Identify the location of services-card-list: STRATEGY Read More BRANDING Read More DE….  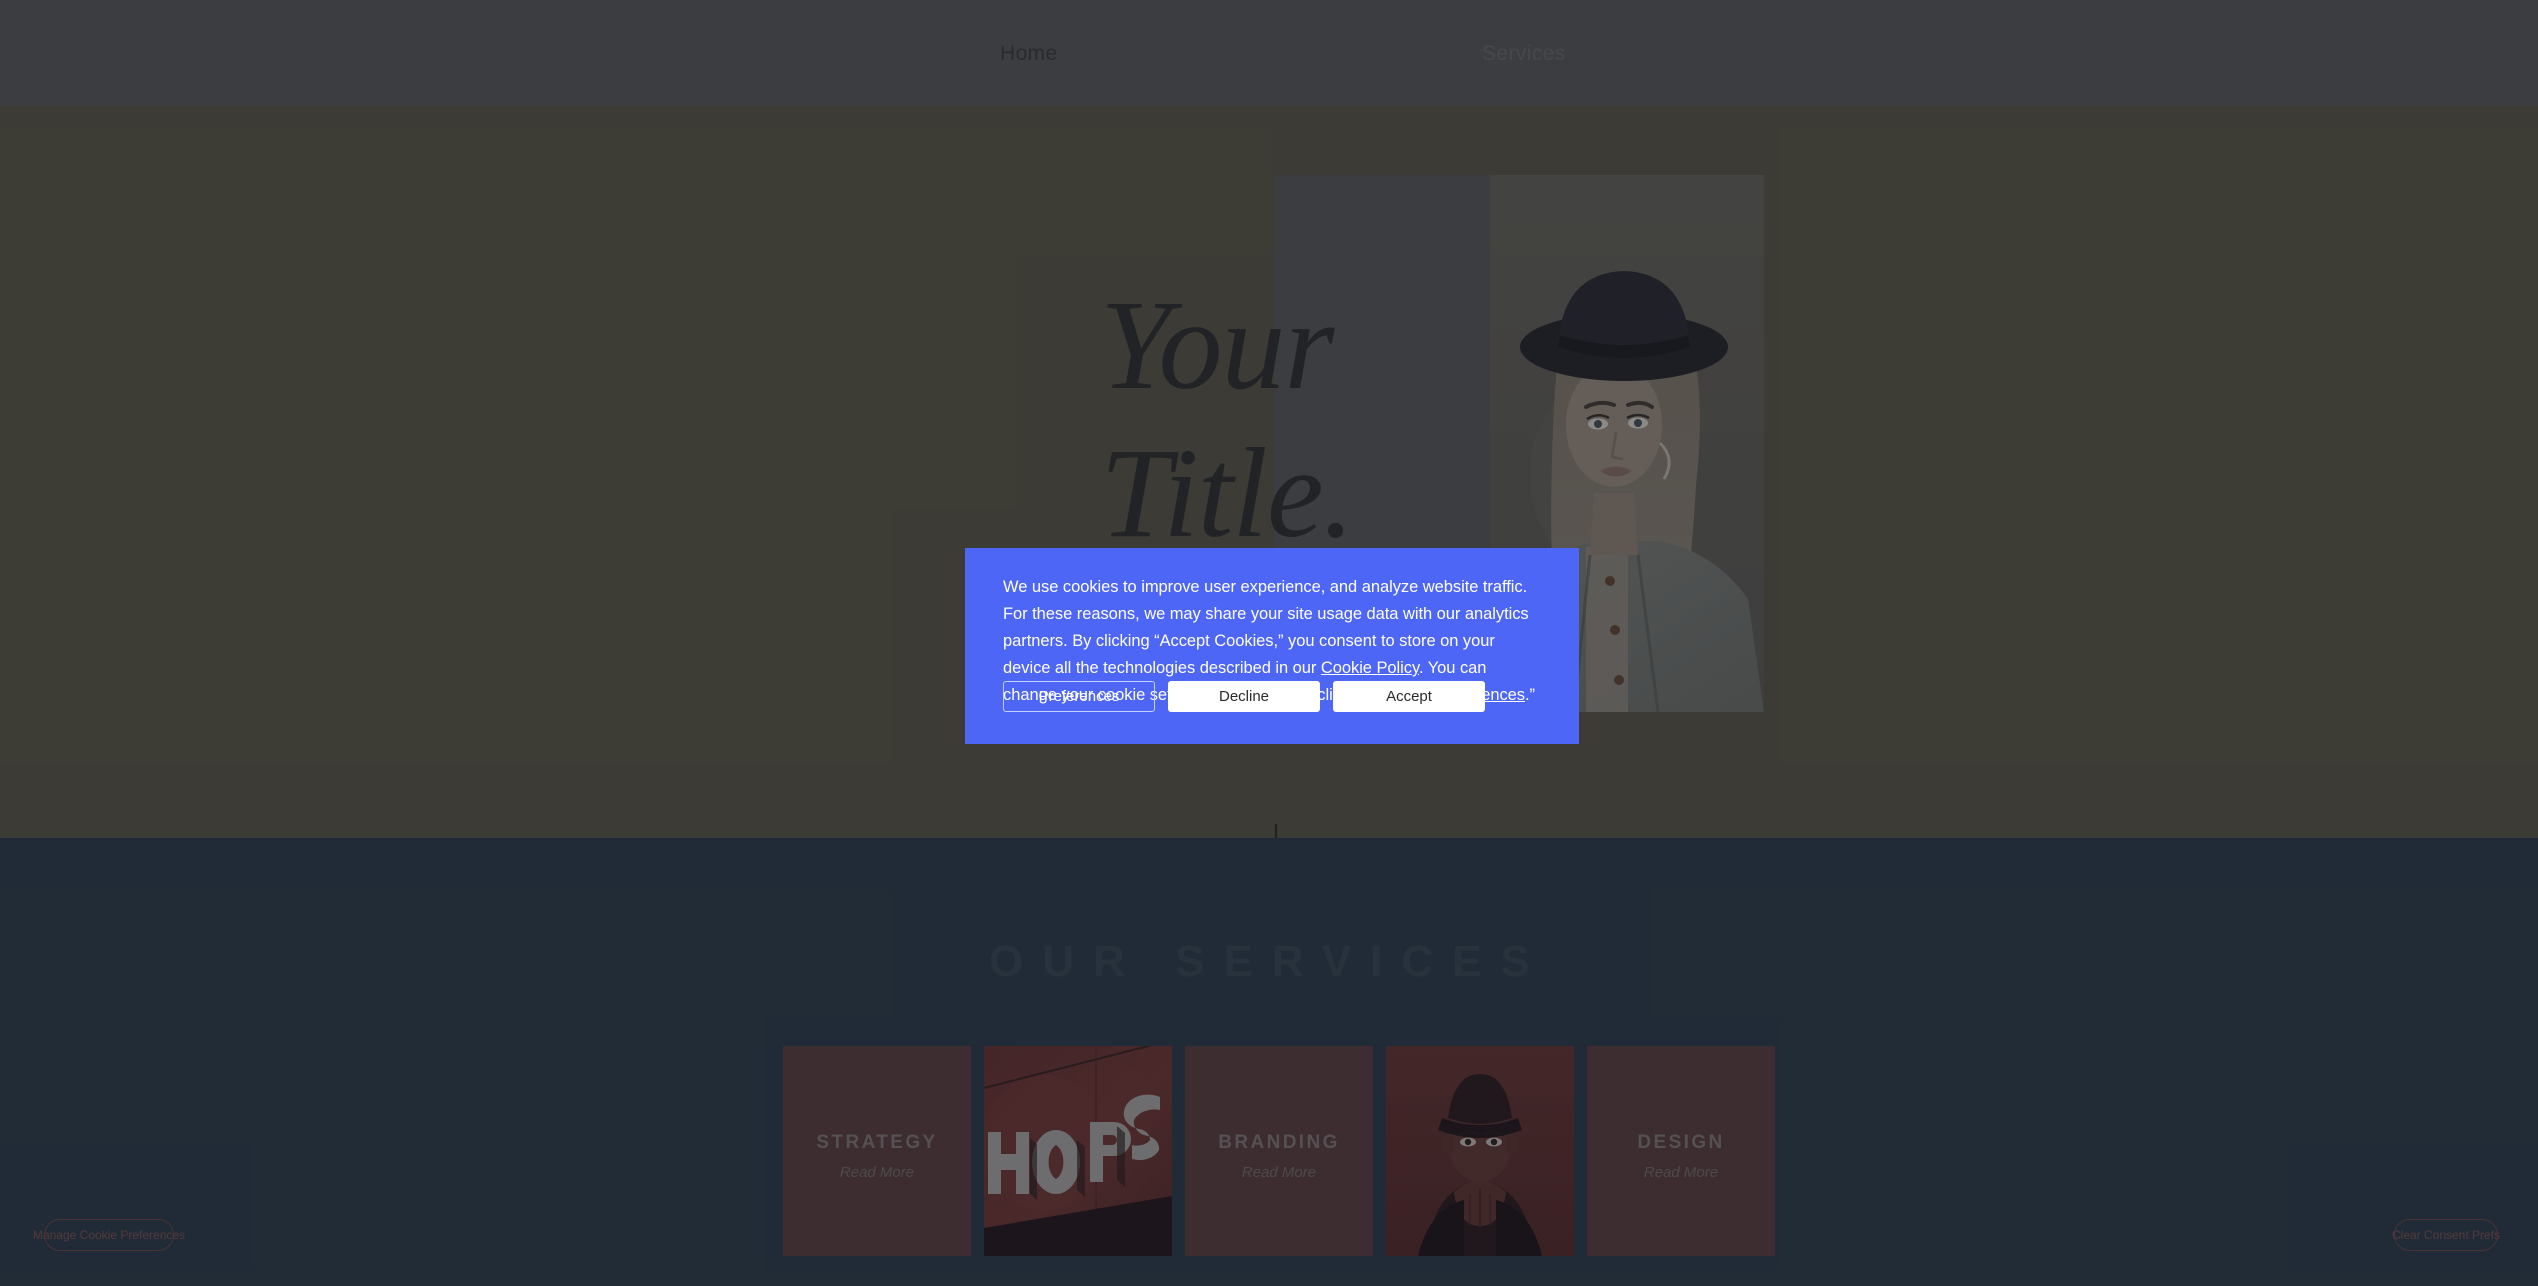
(1279, 1151).